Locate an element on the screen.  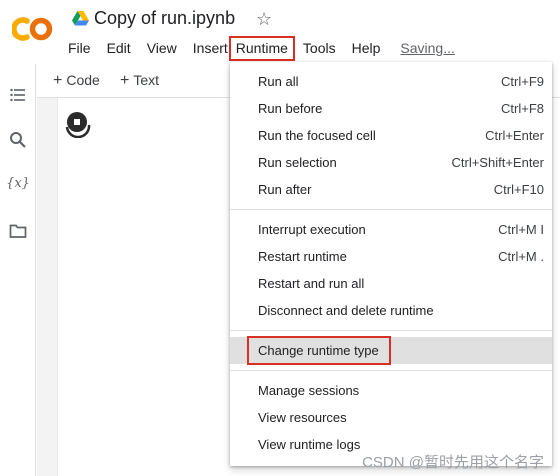
add-text-button: + Text is located at coordinates (139, 81).